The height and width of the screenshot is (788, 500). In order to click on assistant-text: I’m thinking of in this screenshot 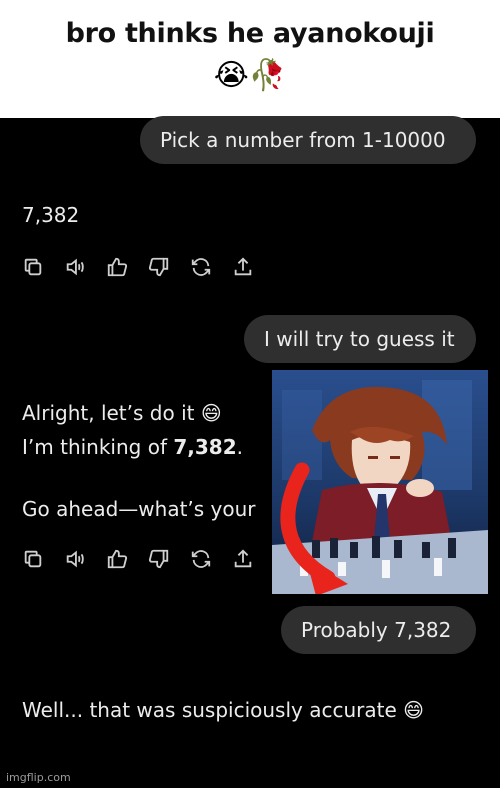, I will do `click(98, 447)`.